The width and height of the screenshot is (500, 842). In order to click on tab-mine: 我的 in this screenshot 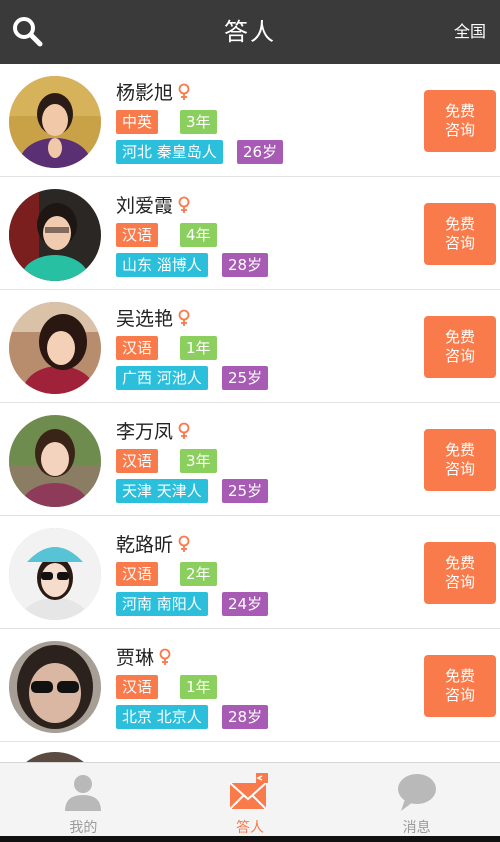, I will do `click(83, 802)`.